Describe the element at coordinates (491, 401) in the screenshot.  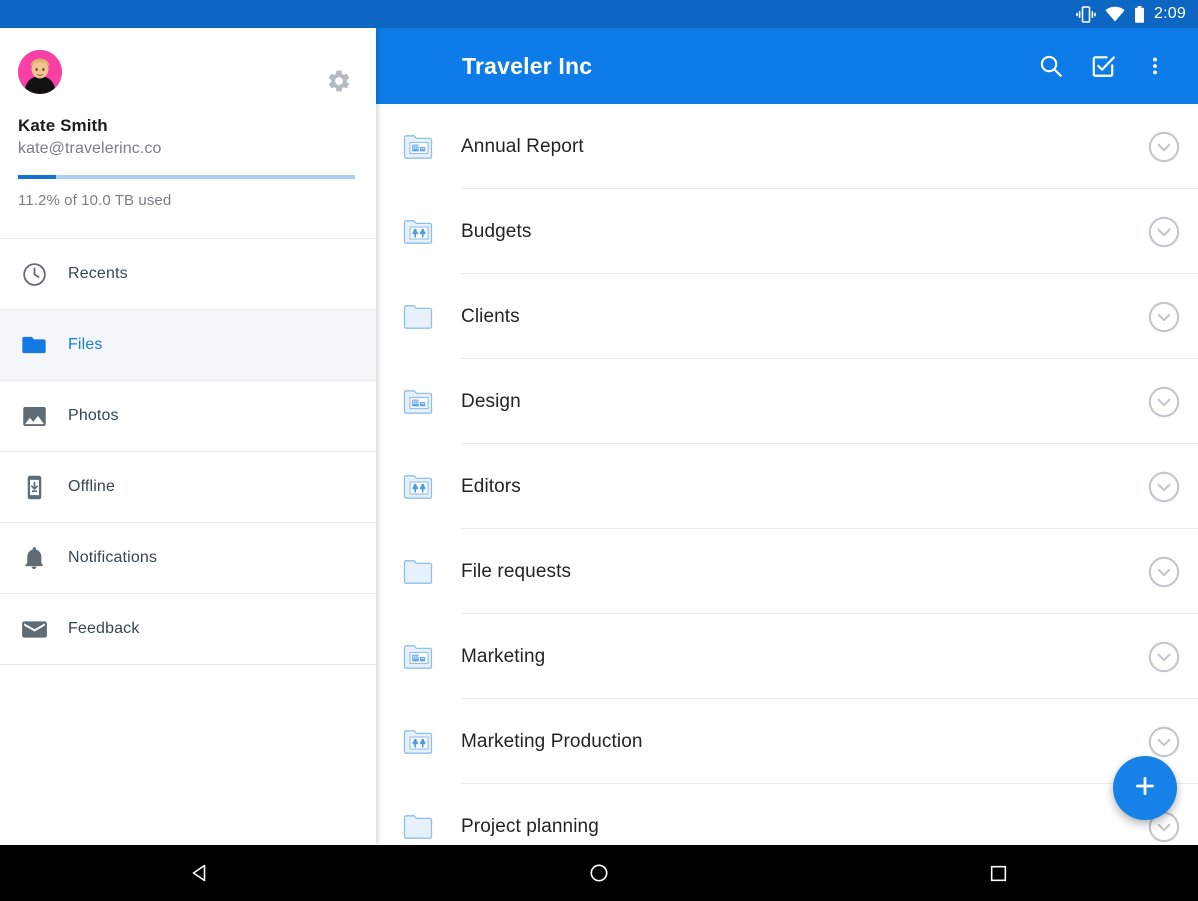
I see `list-item-label: Design` at that location.